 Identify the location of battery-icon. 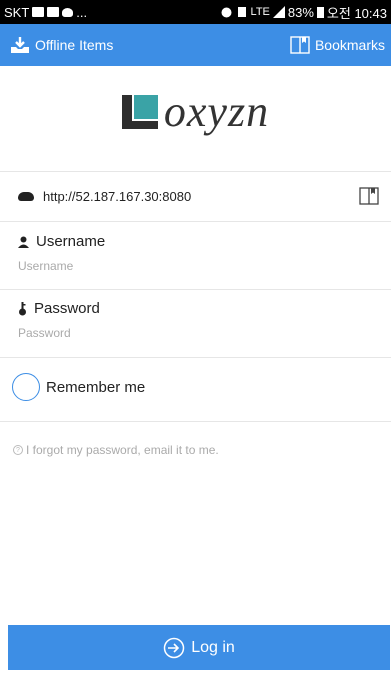
(320, 12).